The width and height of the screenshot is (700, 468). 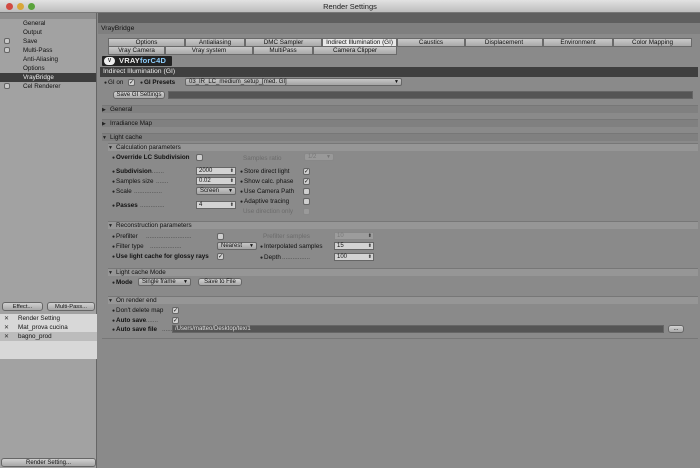 What do you see at coordinates (175, 320) in the screenshot?
I see `auto-save-checkbox: ✓` at bounding box center [175, 320].